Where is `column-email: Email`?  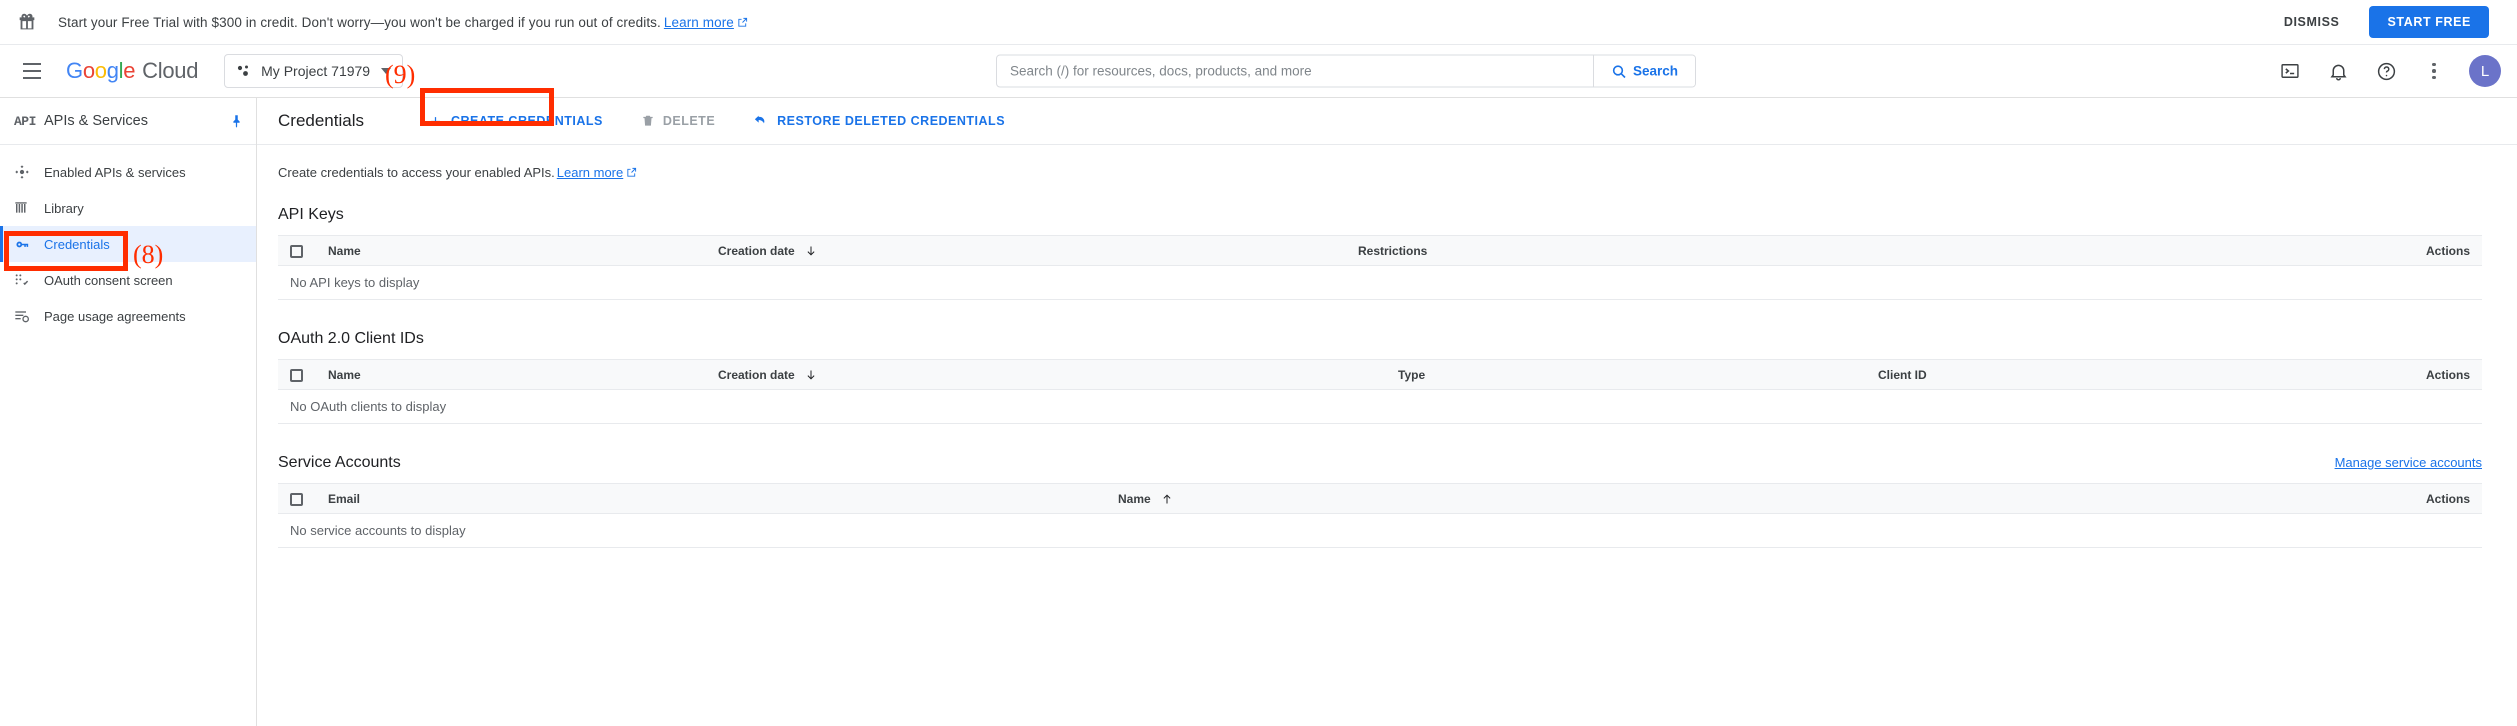 column-email: Email is located at coordinates (715, 498).